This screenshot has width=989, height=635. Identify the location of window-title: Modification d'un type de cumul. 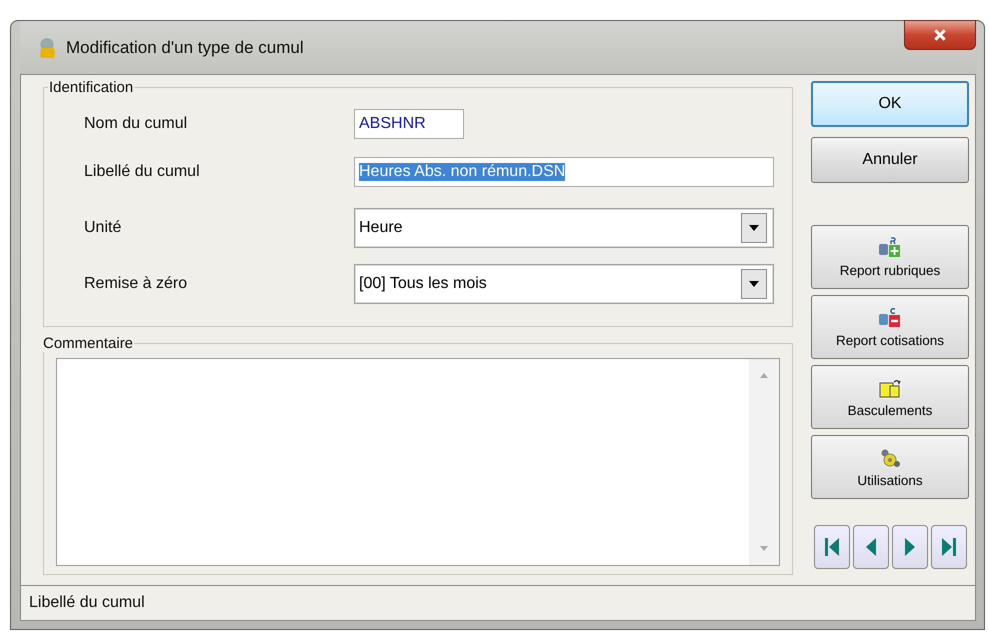
(185, 48).